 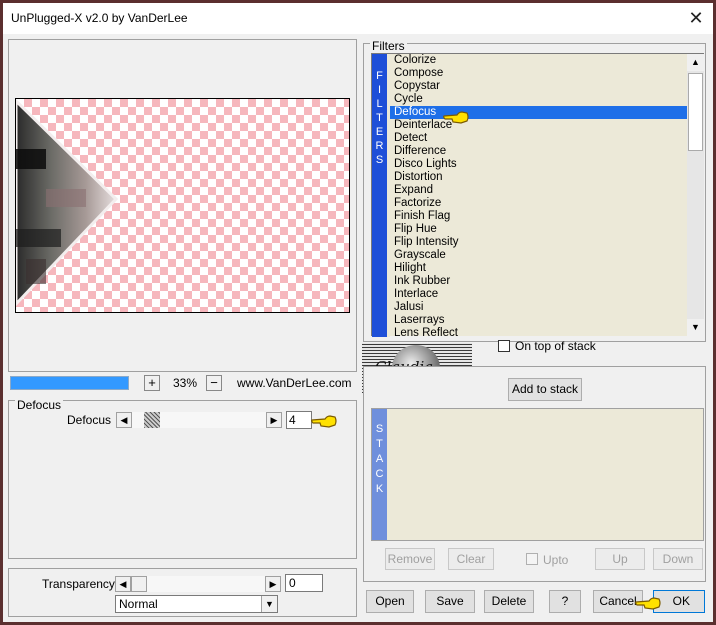 I want to click on filter-item: Difference, so click(x=538, y=151).